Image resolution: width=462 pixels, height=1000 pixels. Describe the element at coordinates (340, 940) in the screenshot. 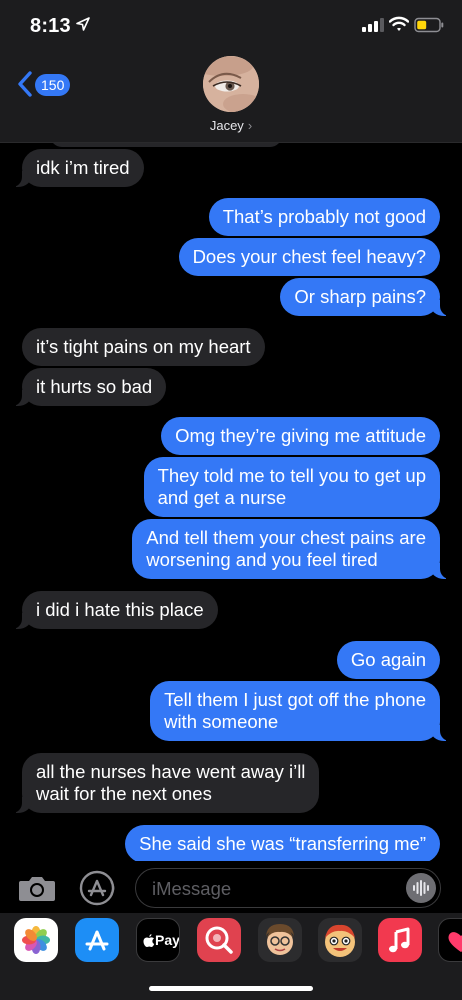

I see `animoji-stickers-icon` at that location.